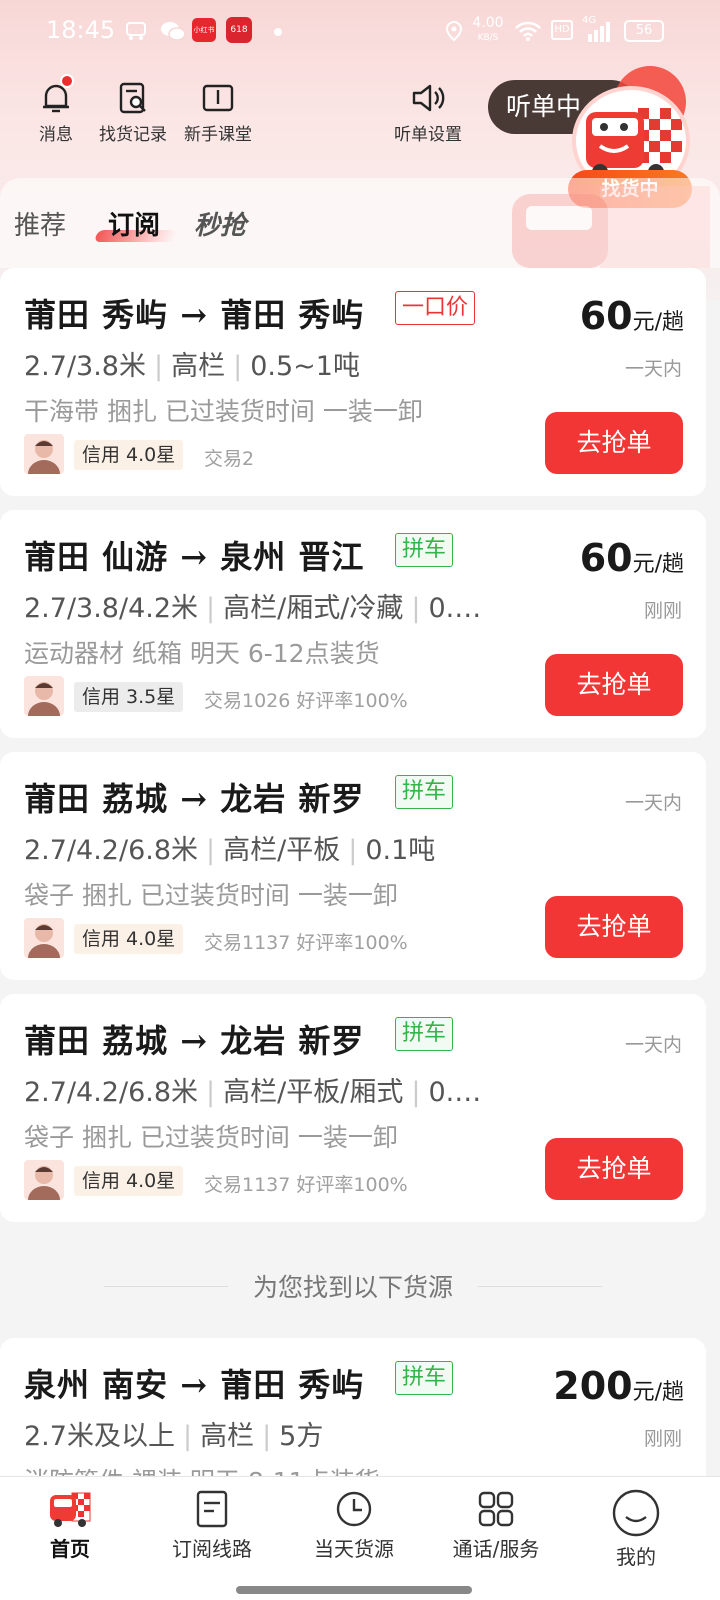 The height and width of the screenshot is (1600, 720). I want to click on status-time: 18:45, so click(81, 30).